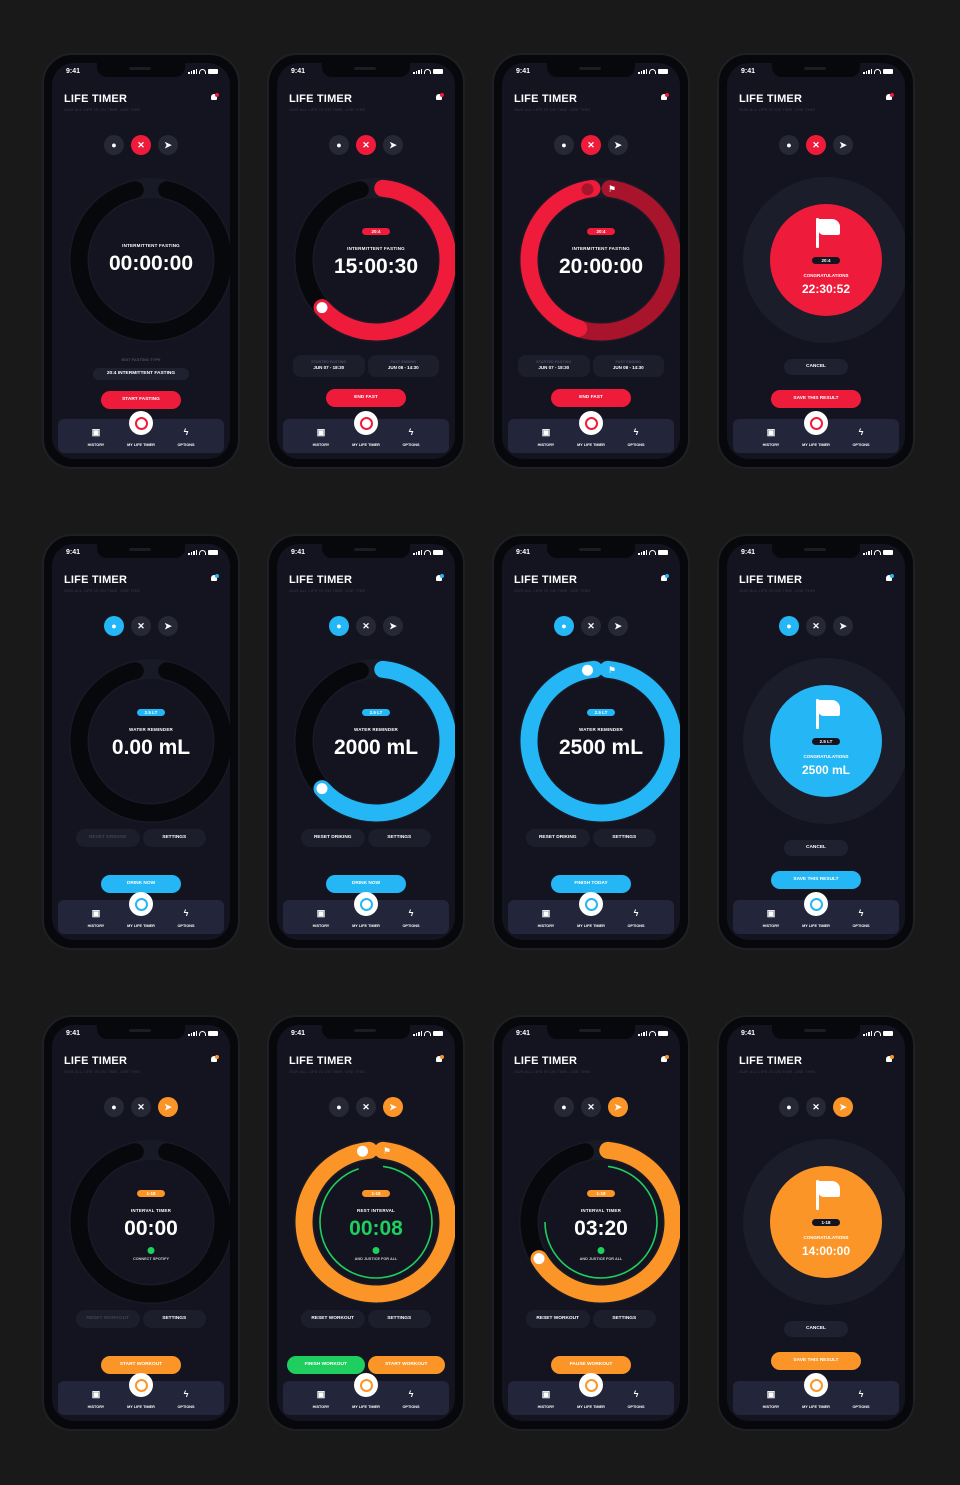 This screenshot has height=1485, width=960. What do you see at coordinates (406, 1365) in the screenshot?
I see `start-workout-button: START WORKOUT` at bounding box center [406, 1365].